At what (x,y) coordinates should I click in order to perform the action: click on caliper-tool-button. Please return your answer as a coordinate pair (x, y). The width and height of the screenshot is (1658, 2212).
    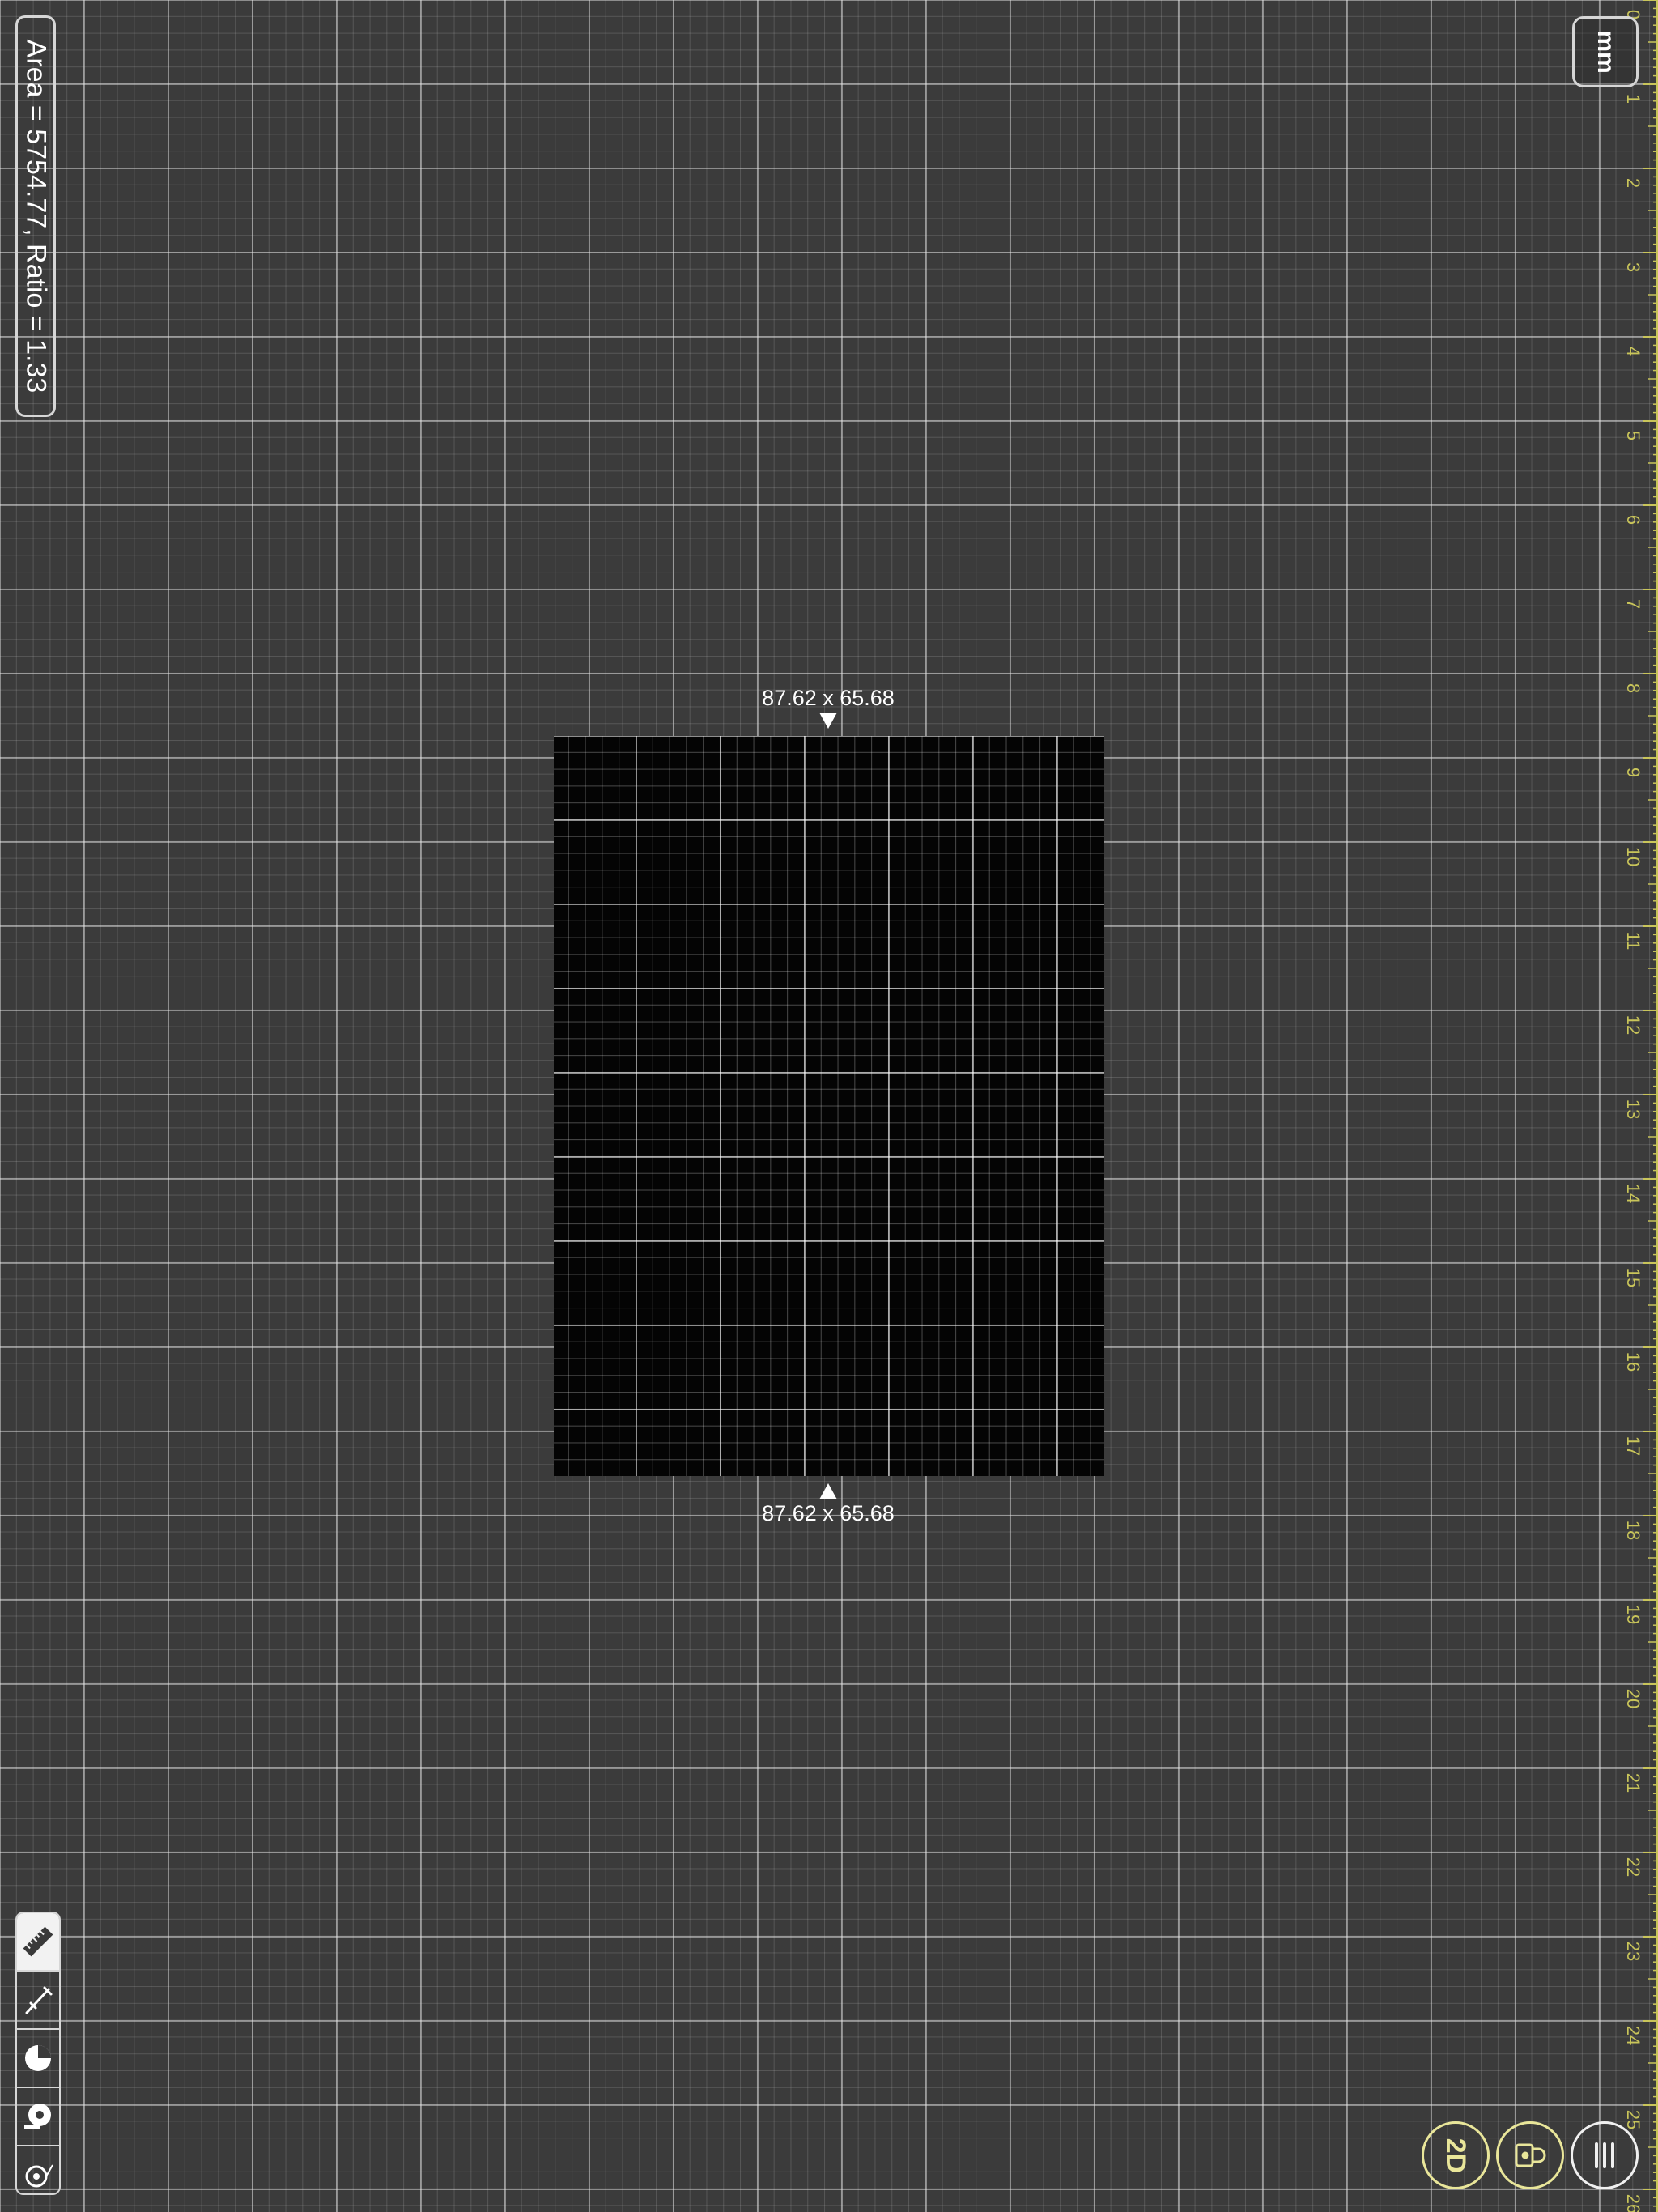
    Looking at the image, I should click on (38, 2000).